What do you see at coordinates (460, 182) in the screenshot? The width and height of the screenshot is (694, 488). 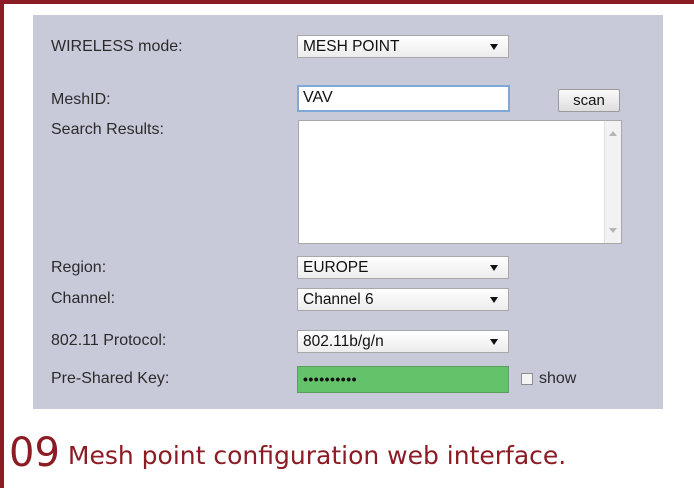 I see `search-results-list` at bounding box center [460, 182].